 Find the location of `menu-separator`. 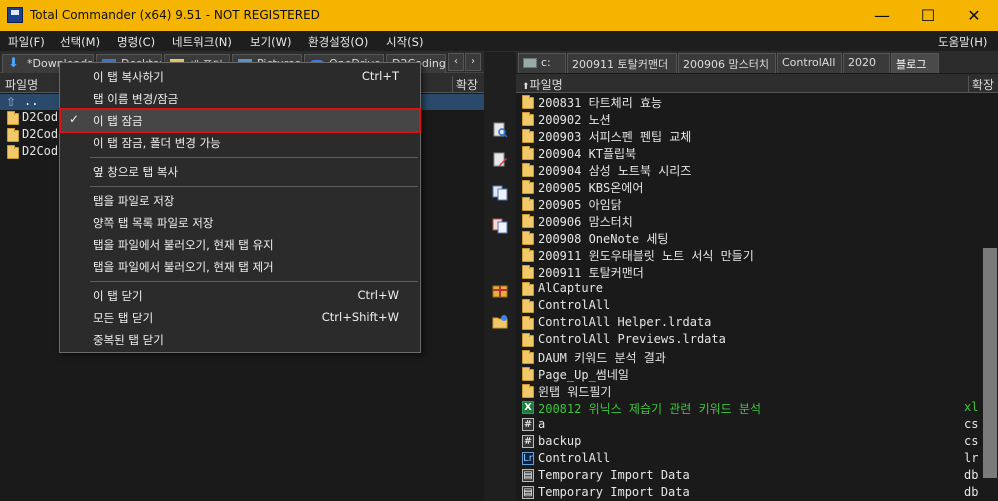

menu-separator is located at coordinates (254, 281).